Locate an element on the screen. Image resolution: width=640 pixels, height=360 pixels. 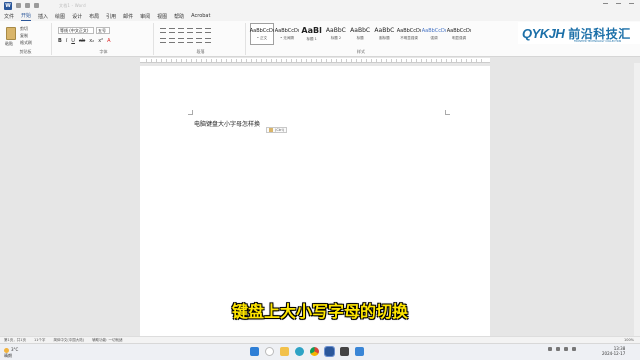
superscript-button: x² is located at coordinates (100, 41).